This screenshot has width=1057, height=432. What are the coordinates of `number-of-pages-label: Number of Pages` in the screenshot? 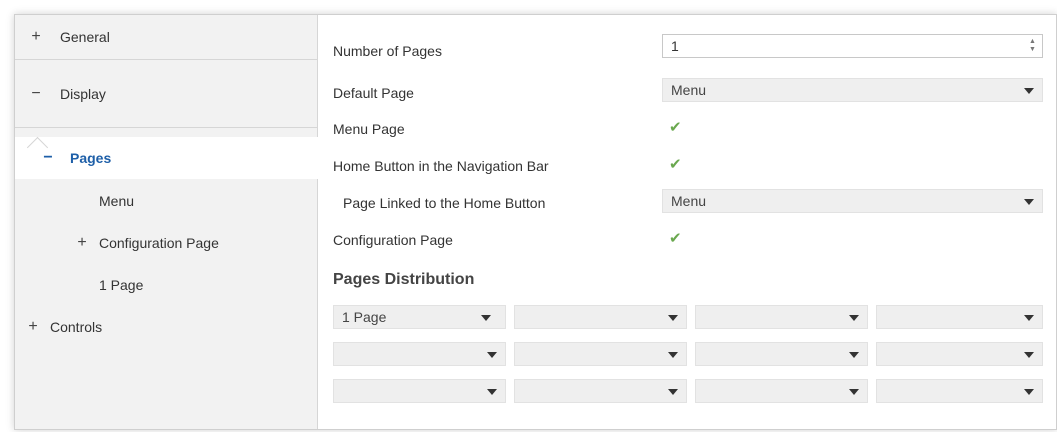 It's located at (387, 51).